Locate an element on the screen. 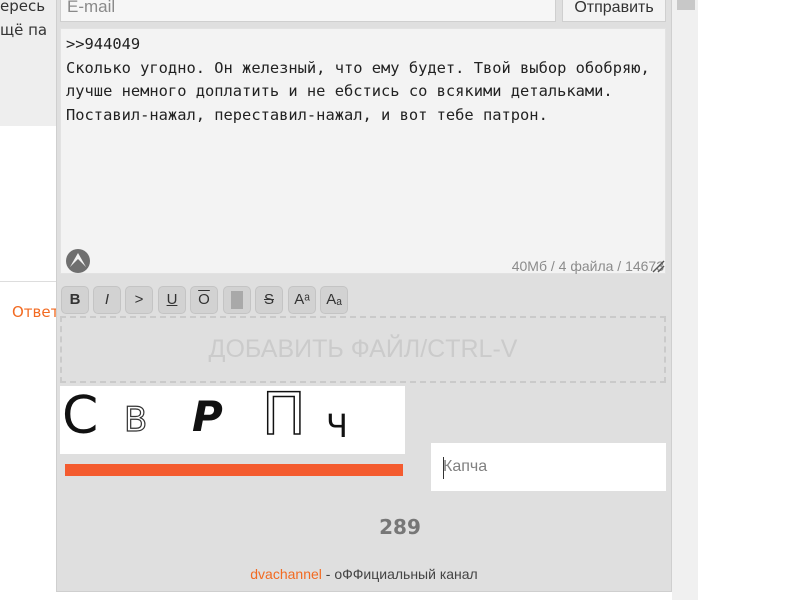 The width and height of the screenshot is (800, 600). background-post-line: ересь is located at coordinates (23, 7).